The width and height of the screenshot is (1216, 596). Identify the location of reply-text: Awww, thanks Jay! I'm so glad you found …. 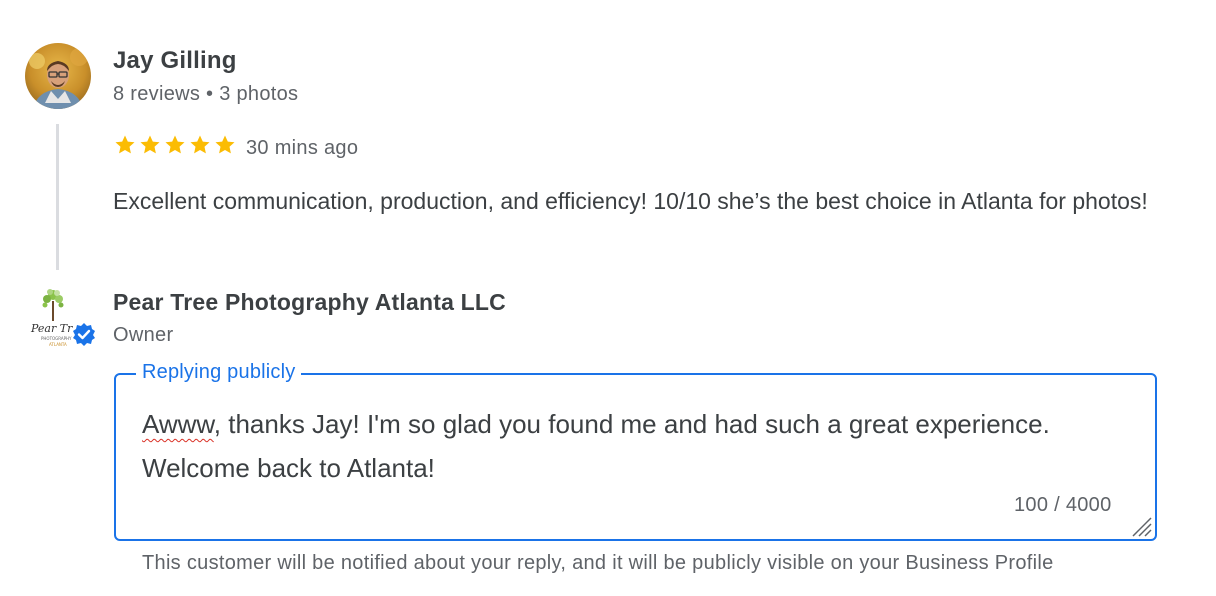
(622, 446).